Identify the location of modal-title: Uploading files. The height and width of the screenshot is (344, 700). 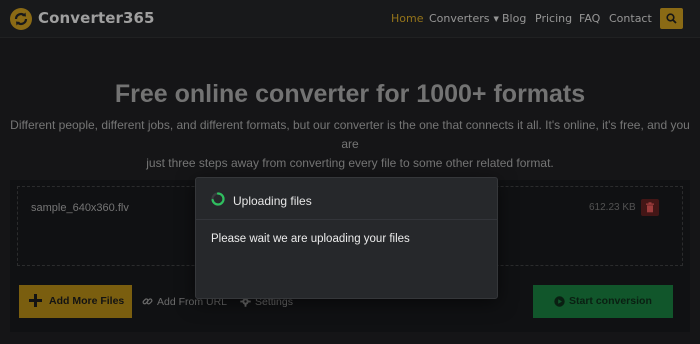
(272, 201).